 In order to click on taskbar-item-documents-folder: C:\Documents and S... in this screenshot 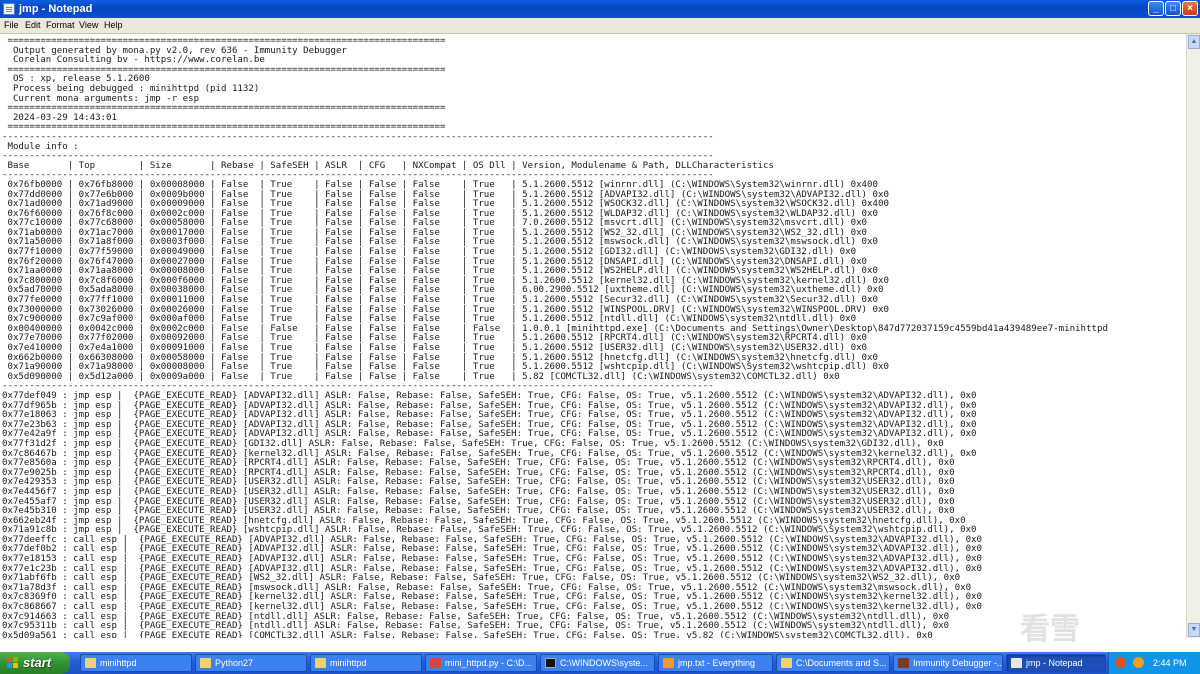, I will do `click(833, 663)`.